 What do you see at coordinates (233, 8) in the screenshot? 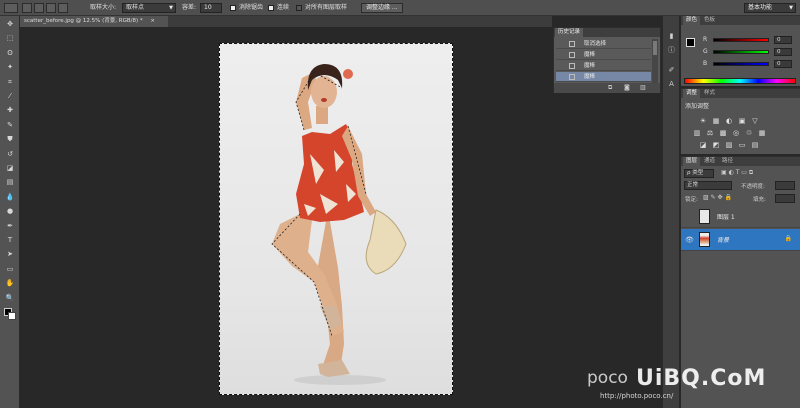
I see `antialias-checkbox` at bounding box center [233, 8].